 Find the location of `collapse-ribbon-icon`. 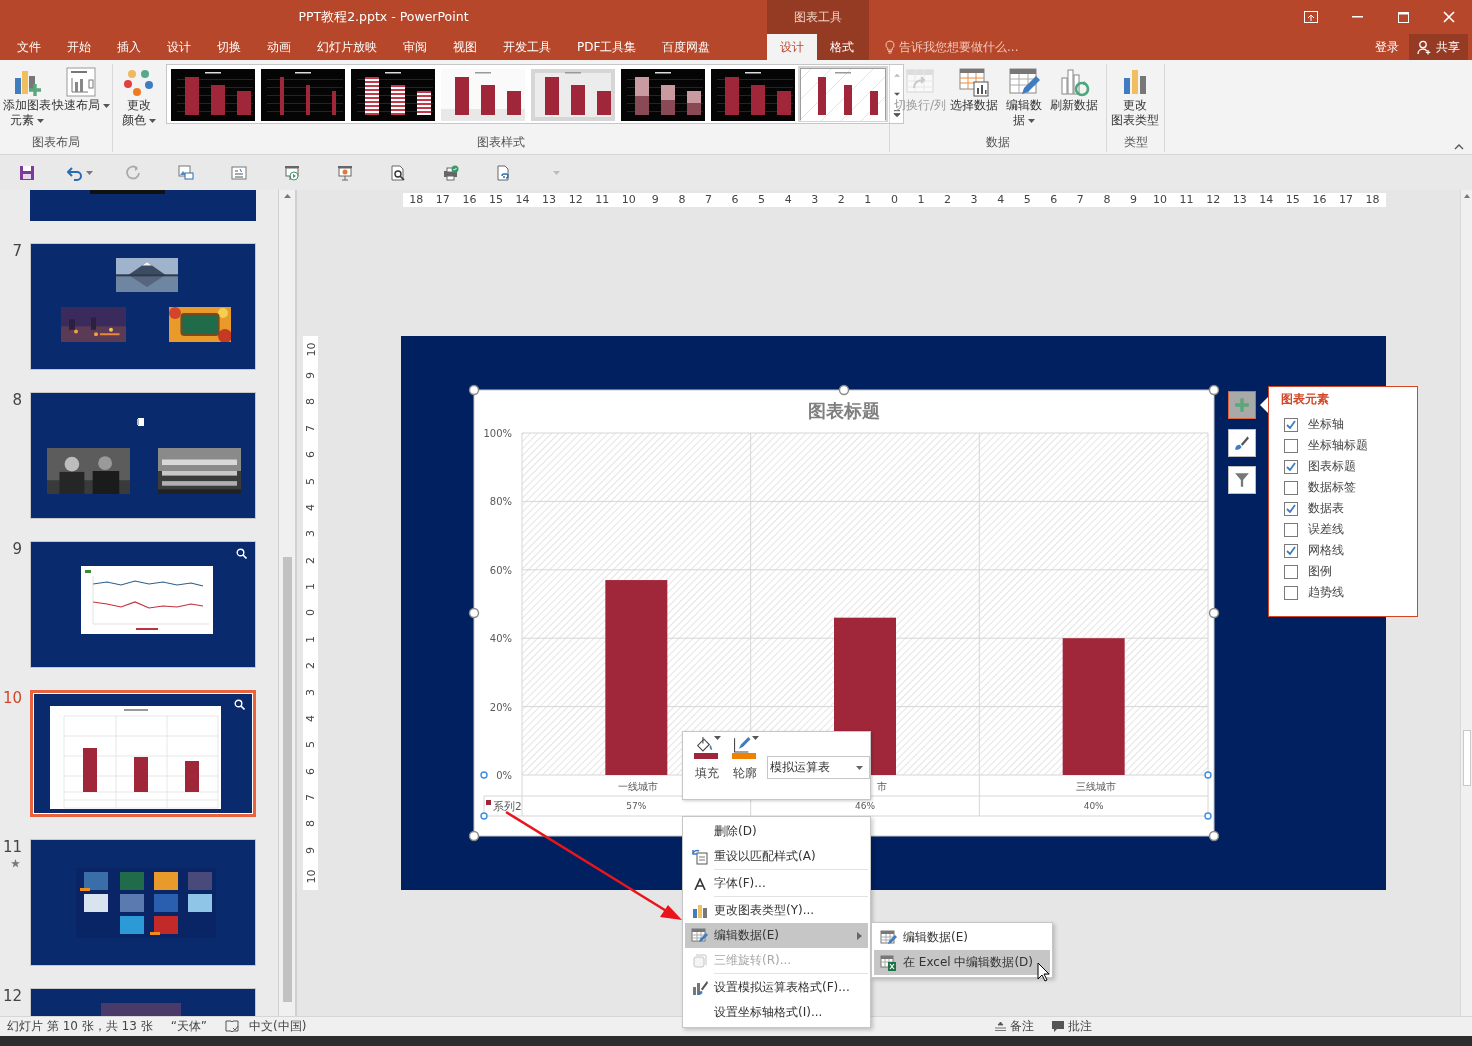

collapse-ribbon-icon is located at coordinates (1459, 147).